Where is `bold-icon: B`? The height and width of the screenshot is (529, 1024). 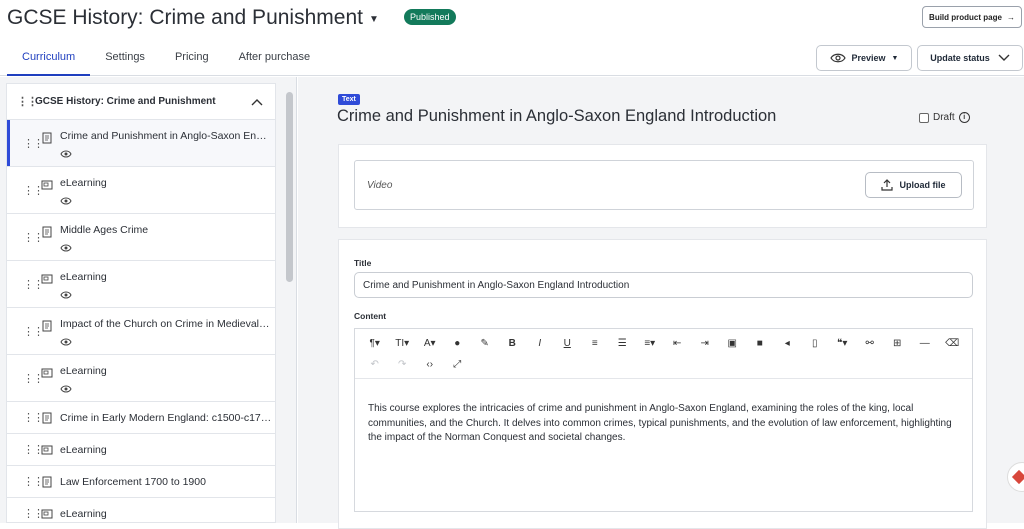 bold-icon: B is located at coordinates (513, 343).